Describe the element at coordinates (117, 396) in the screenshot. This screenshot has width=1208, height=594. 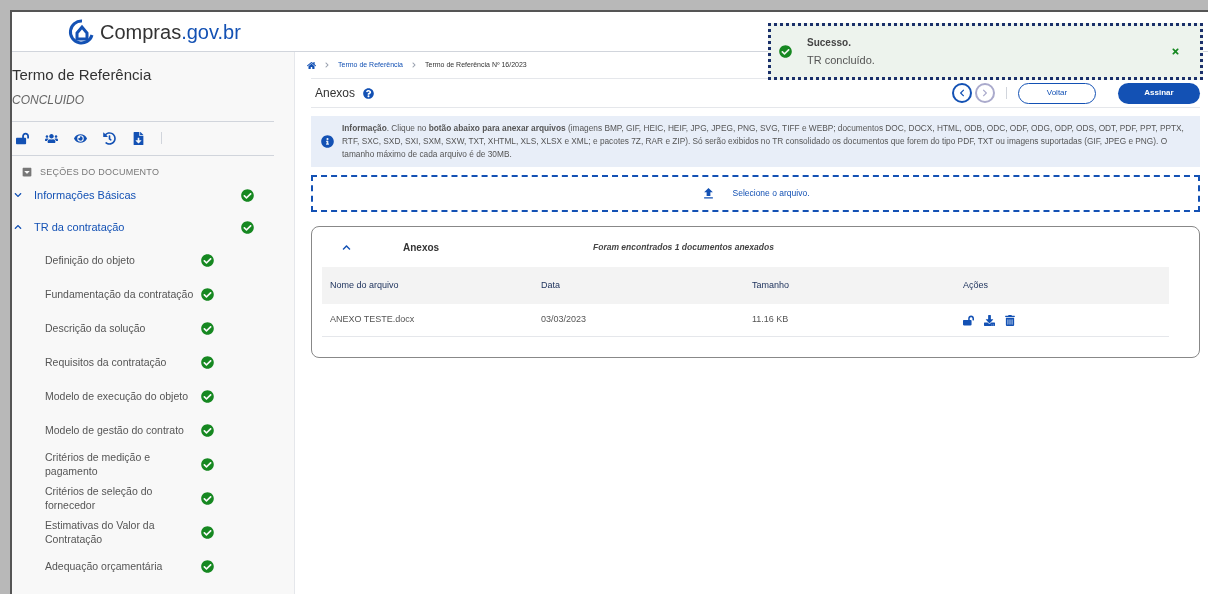
I see `item-label: Modelo de execução do objeto` at that location.